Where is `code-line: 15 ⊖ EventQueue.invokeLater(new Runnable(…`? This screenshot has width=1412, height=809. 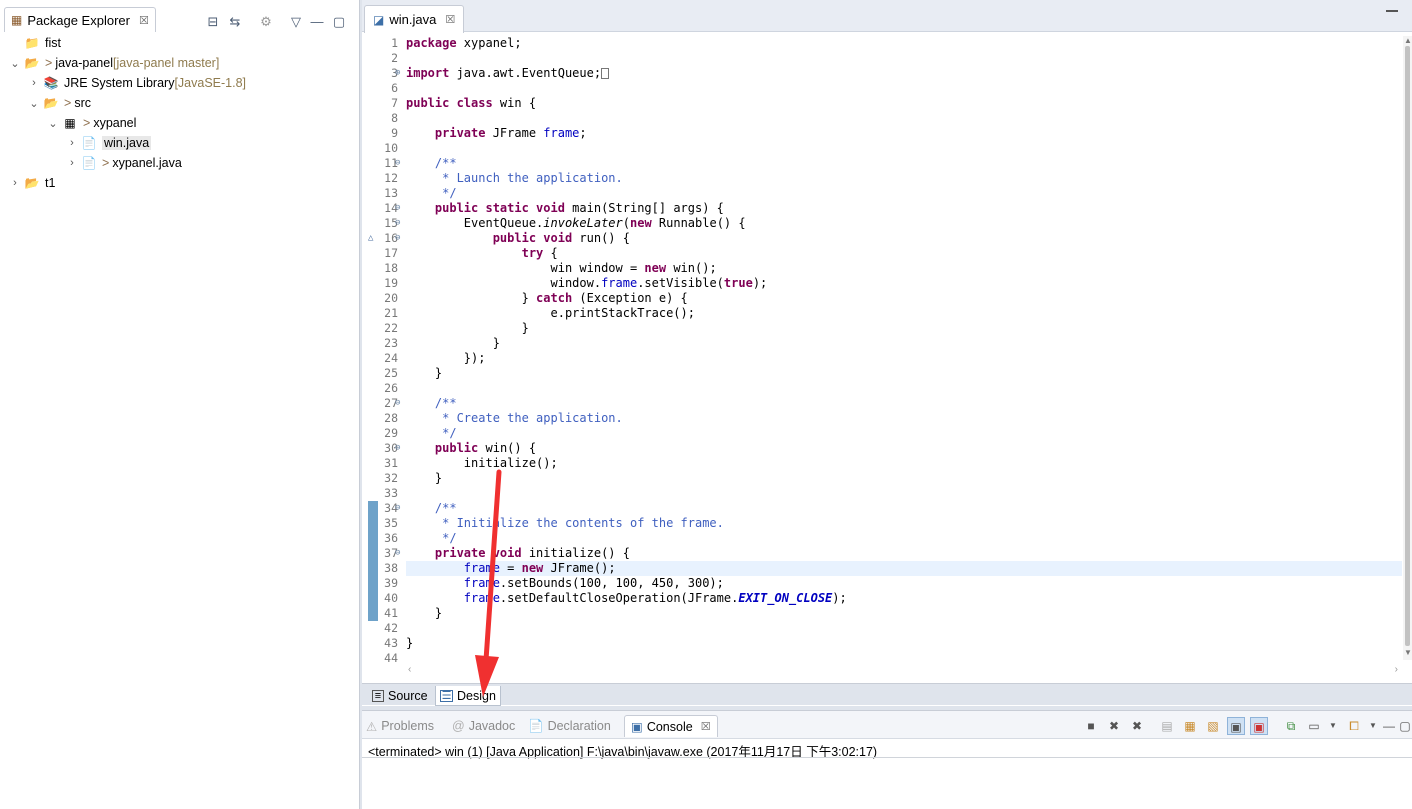
code-line: 15 ⊖ EventQueue.invokeLater(new Runnable(… is located at coordinates (882, 223).